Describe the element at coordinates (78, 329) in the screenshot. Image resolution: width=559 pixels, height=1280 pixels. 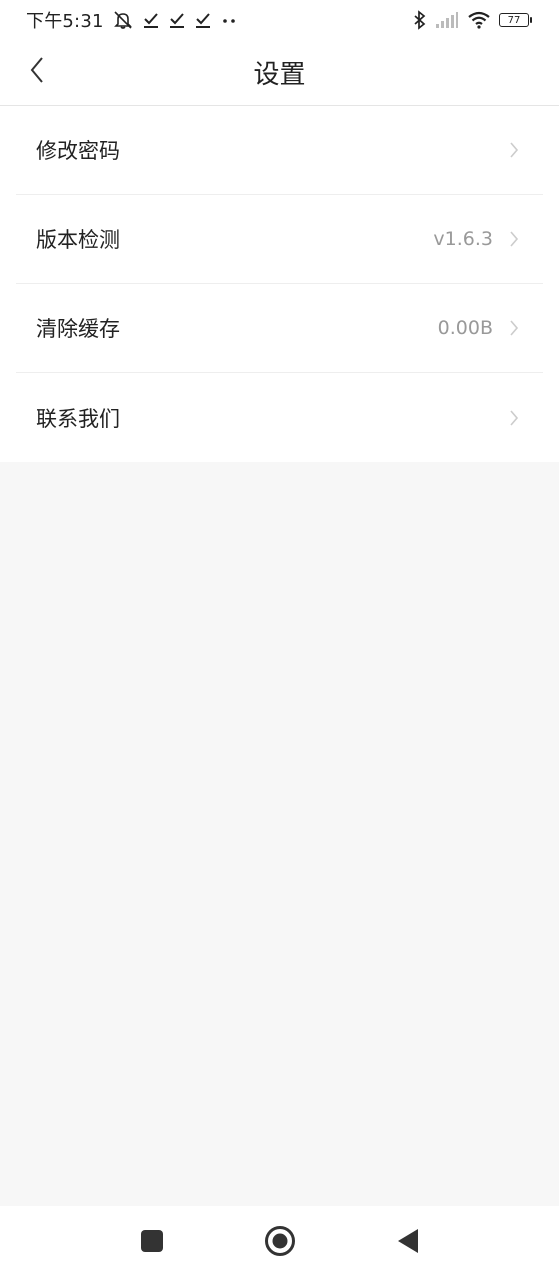
I see `settings-item-label: 清除缓存` at that location.